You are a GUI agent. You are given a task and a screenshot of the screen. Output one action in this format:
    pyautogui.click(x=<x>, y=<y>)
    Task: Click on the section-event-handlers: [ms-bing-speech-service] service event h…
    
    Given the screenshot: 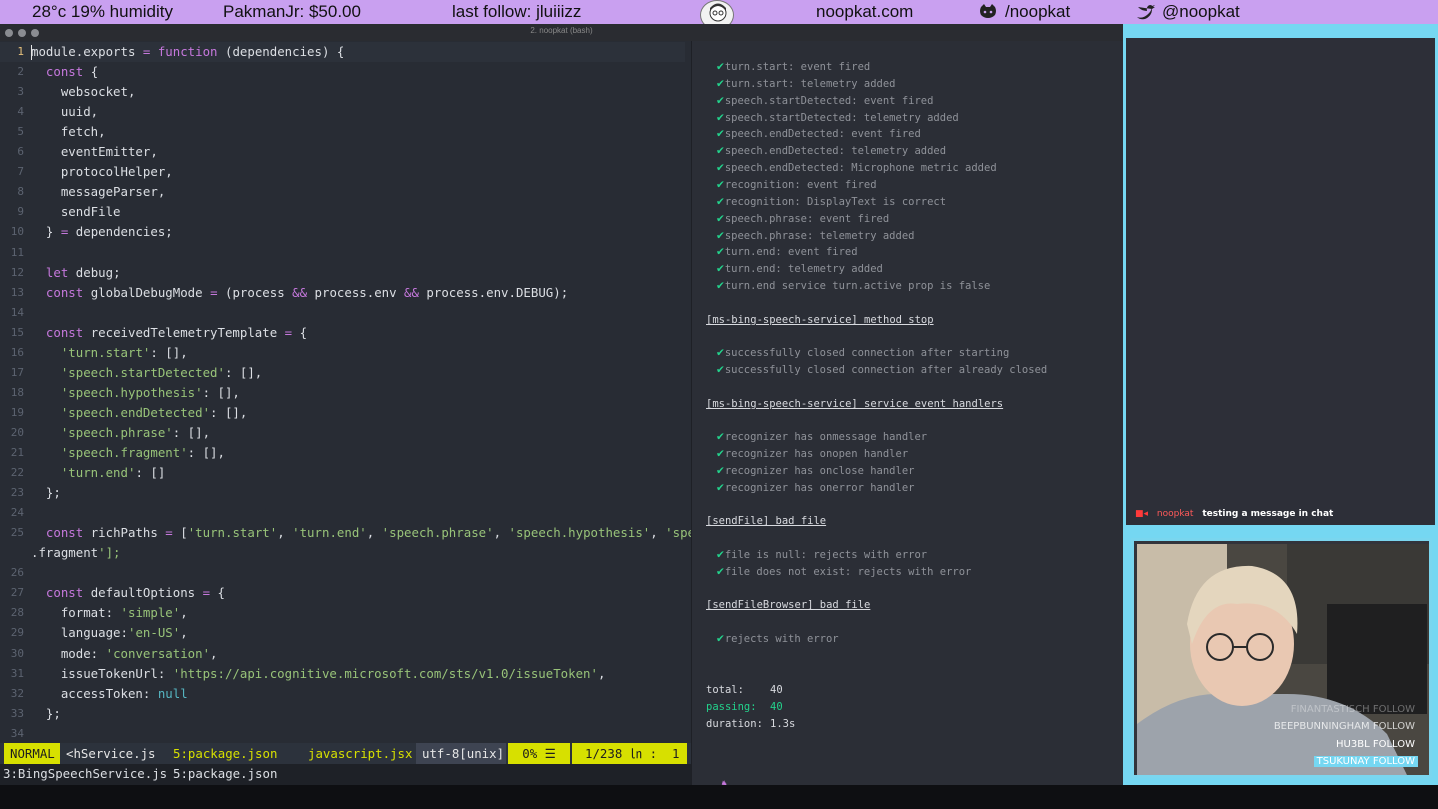 What is the action you would take?
    pyautogui.click(x=855, y=404)
    